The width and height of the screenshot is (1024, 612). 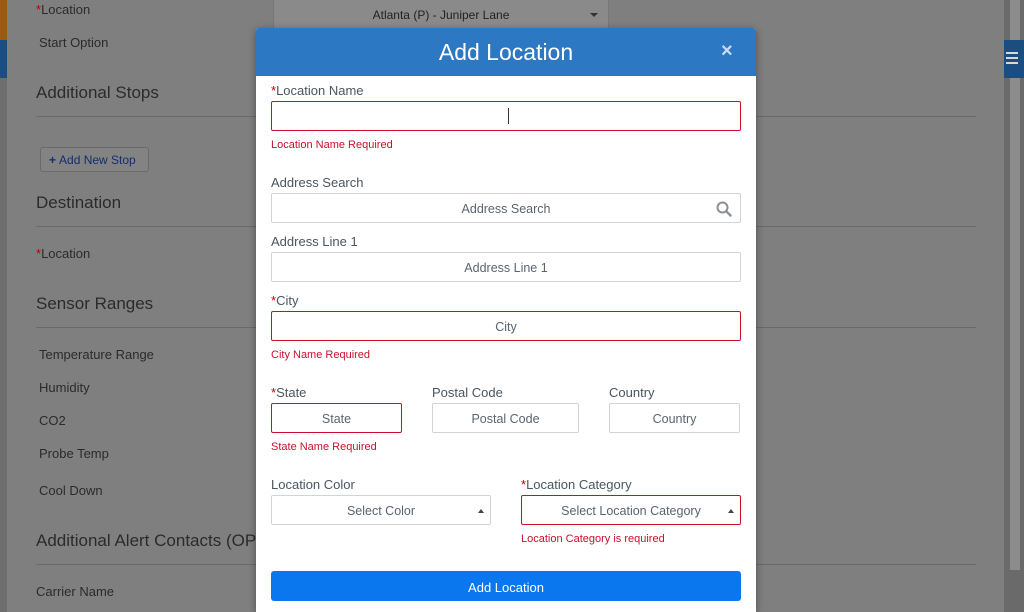 I want to click on location-color-select: Select Color, so click(x=381, y=510).